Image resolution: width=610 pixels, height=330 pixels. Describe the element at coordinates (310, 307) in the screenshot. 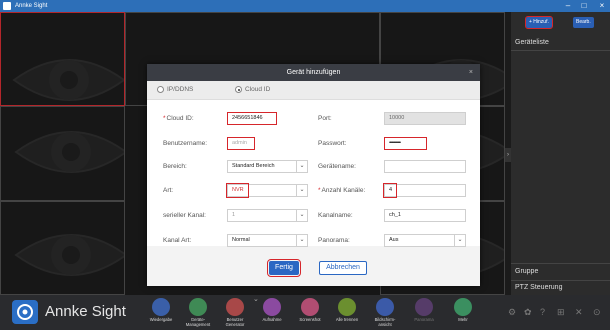

I see `screenshot-icon` at that location.